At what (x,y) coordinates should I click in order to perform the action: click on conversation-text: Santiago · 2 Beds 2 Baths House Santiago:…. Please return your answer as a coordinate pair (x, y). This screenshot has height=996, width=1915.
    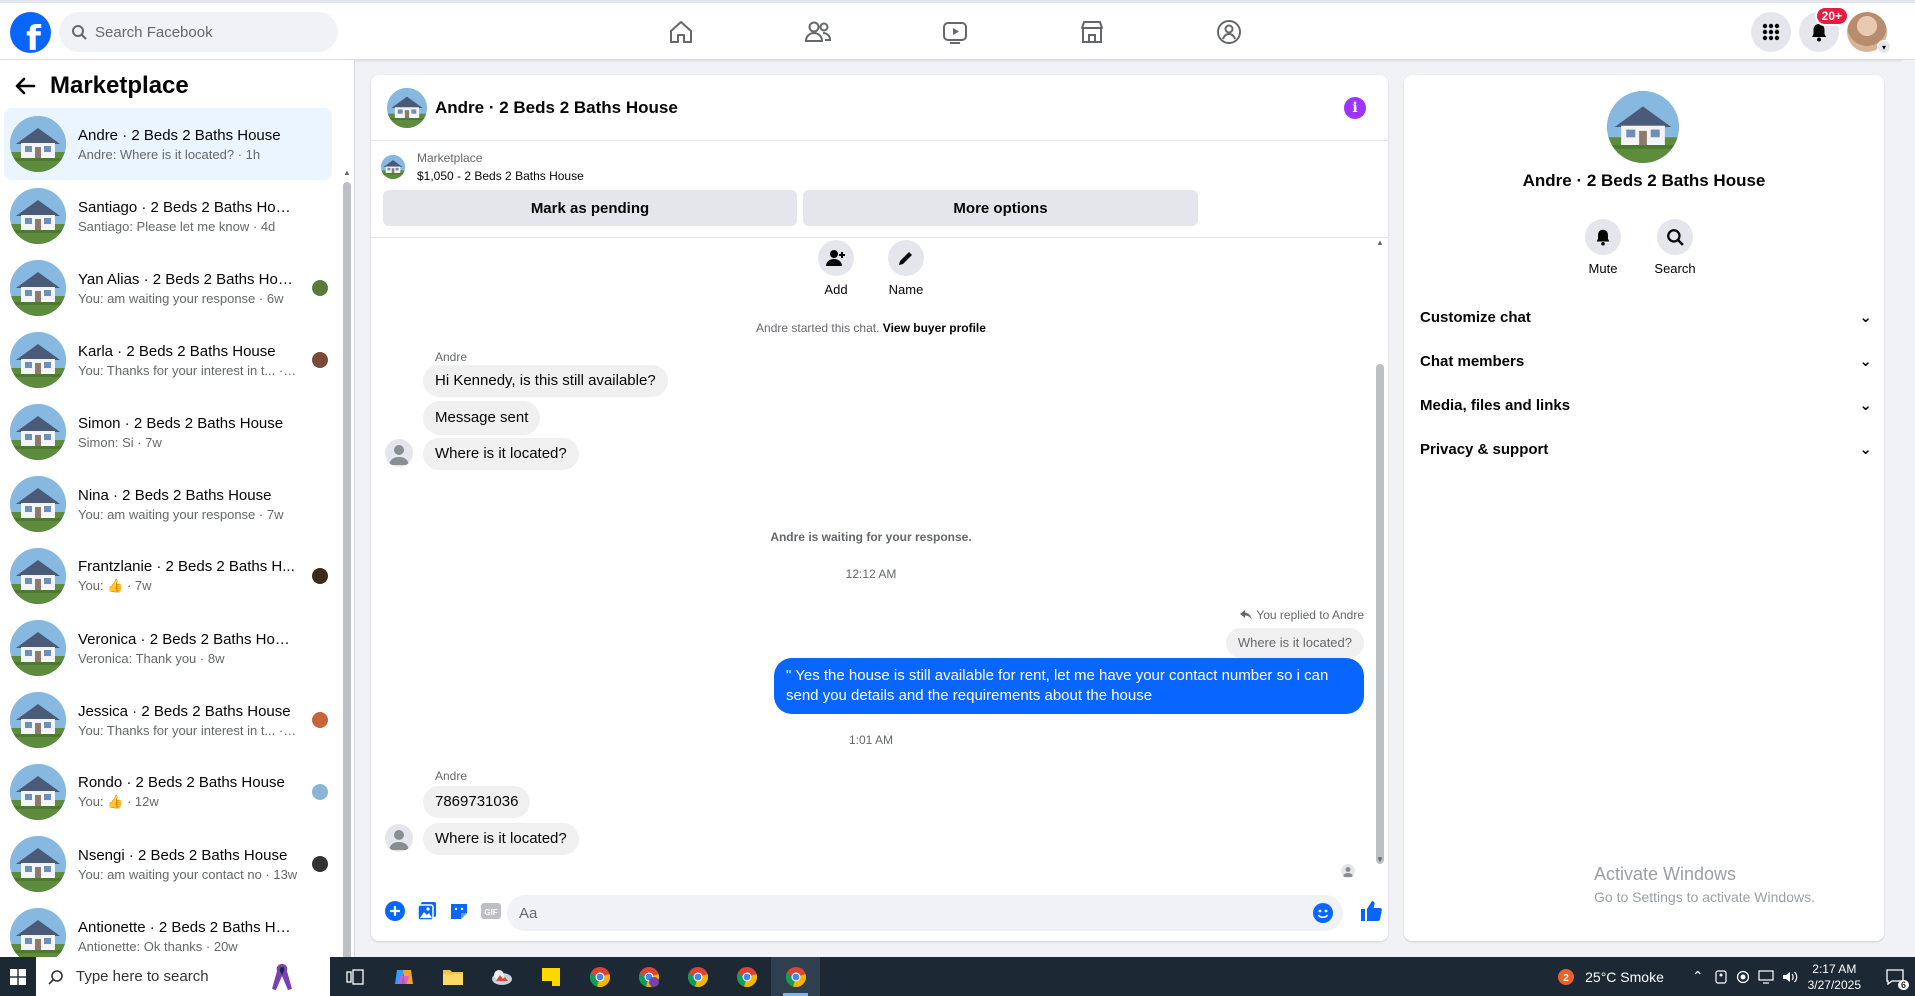
    Looking at the image, I should click on (188, 216).